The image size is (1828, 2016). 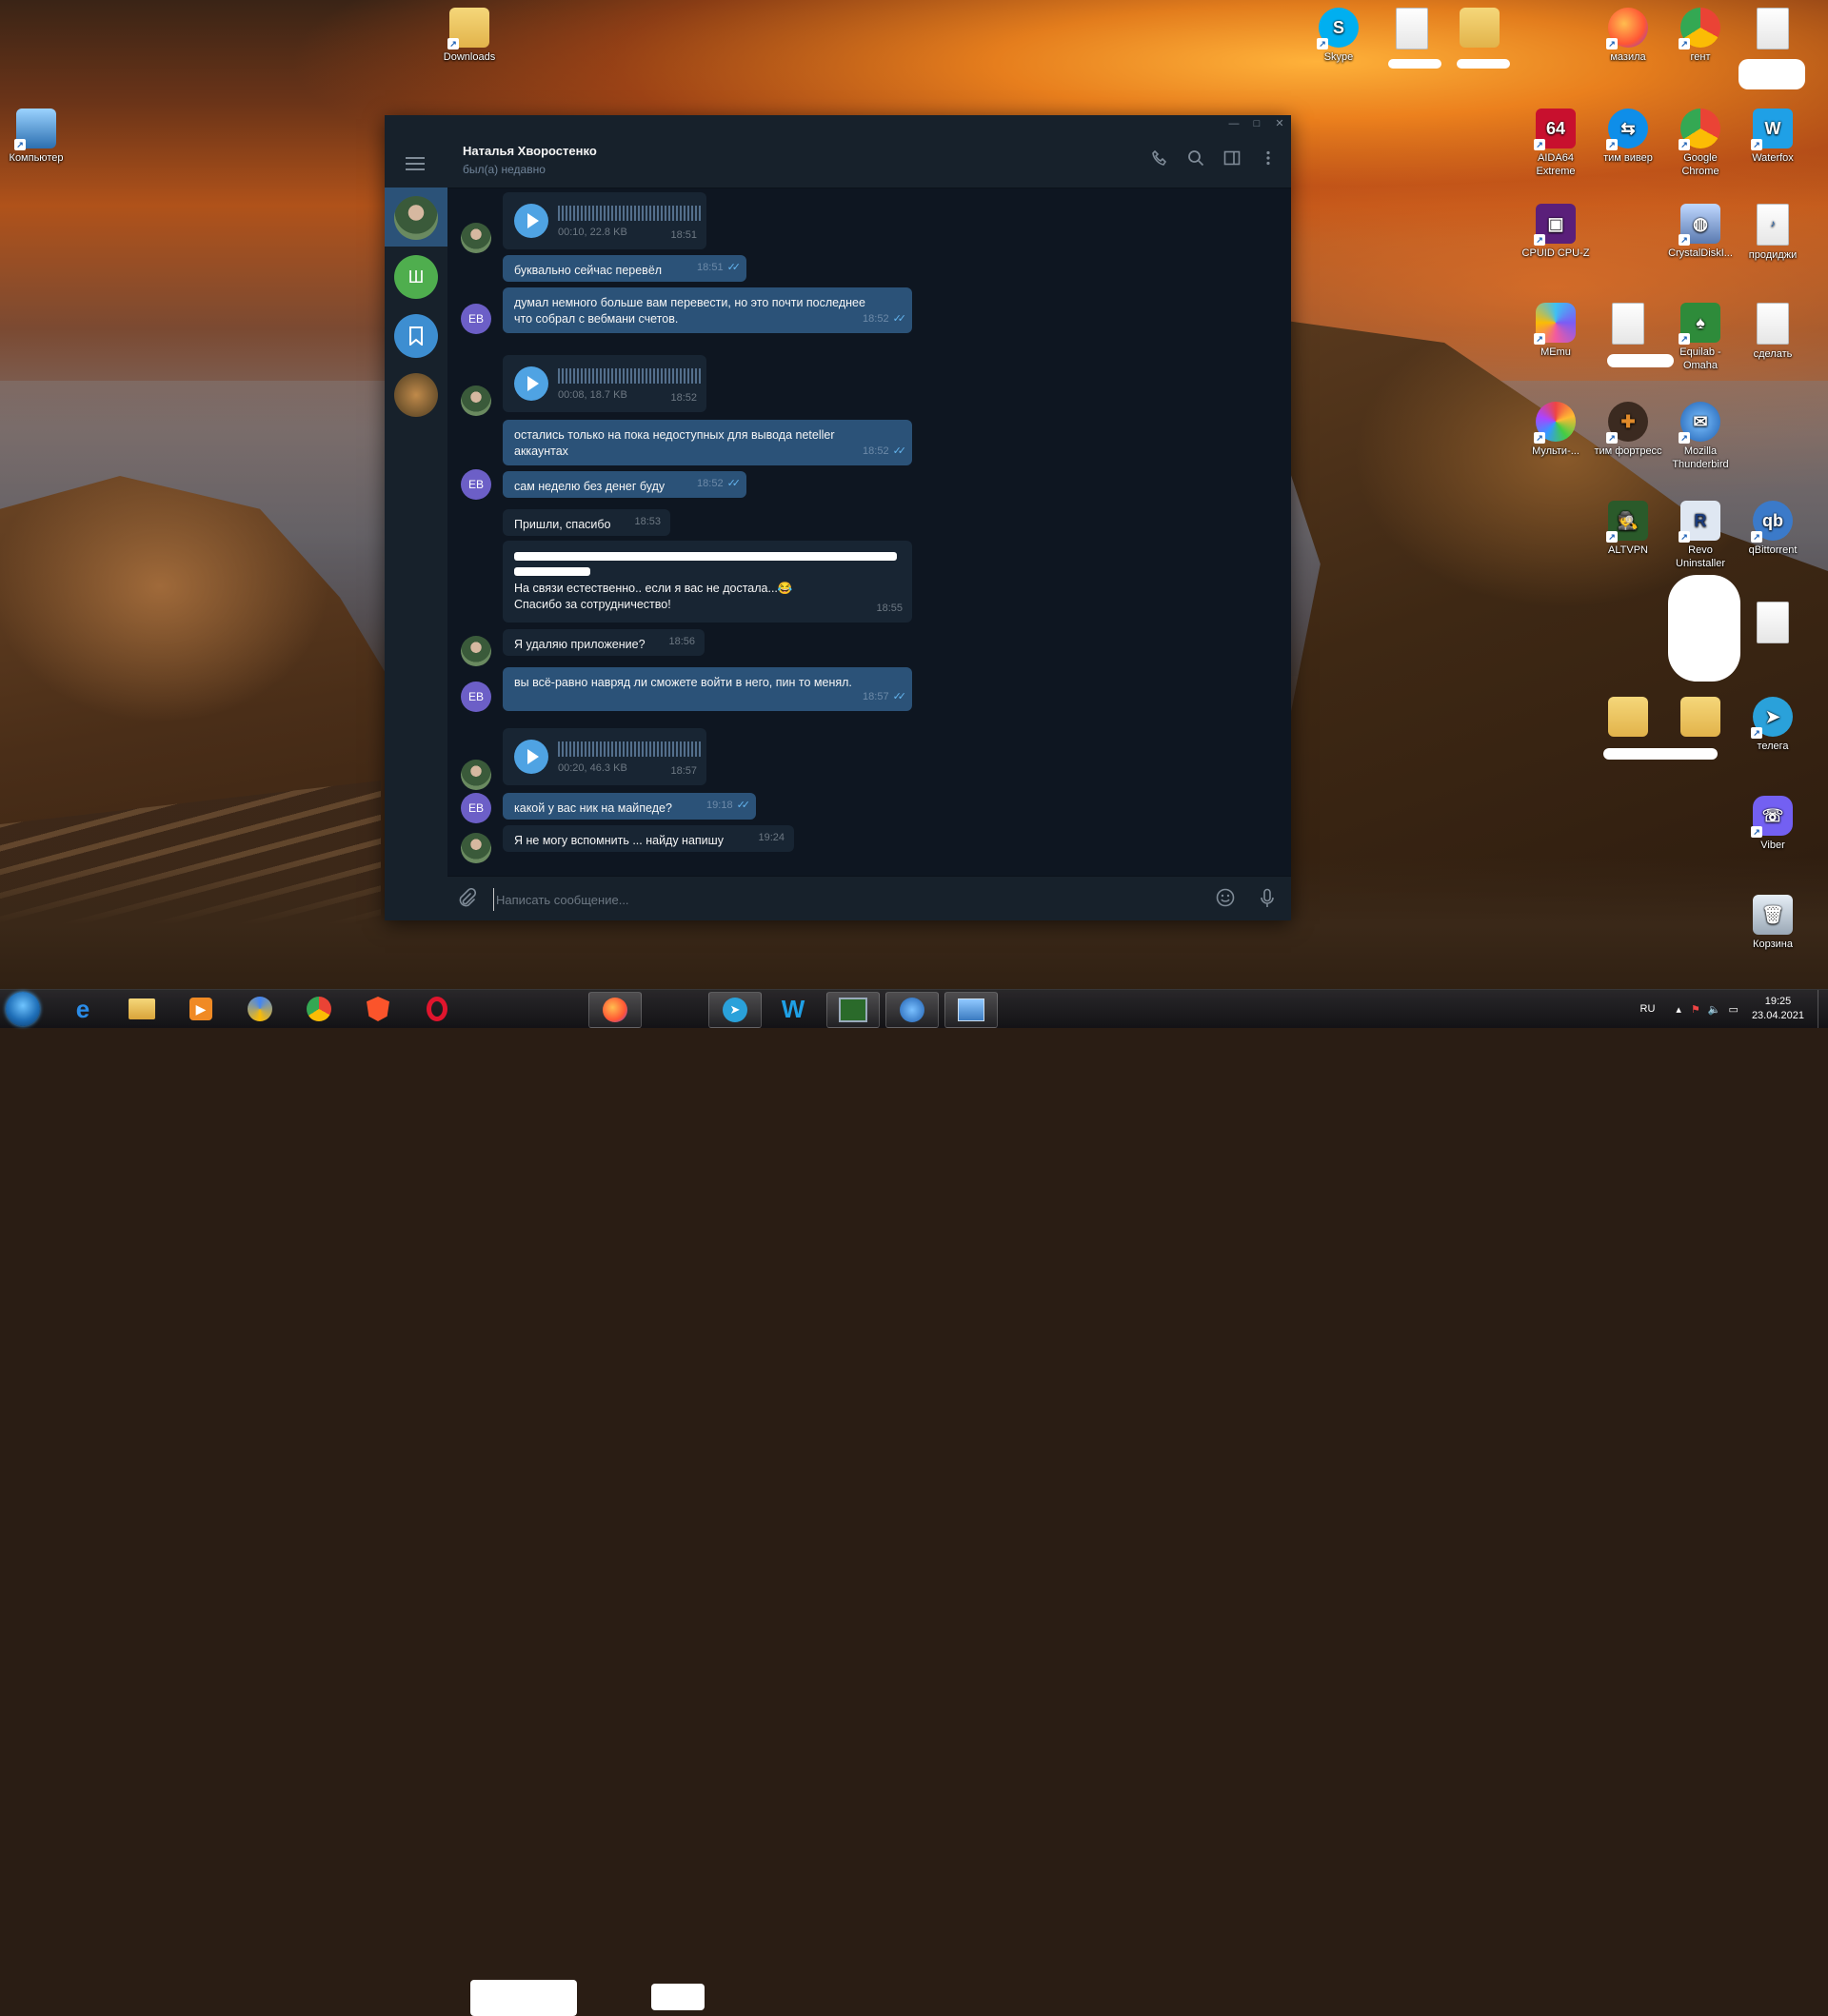 What do you see at coordinates (604, 642) in the screenshot?
I see `message-bubble: Я удаляю приложение? 18:56` at bounding box center [604, 642].